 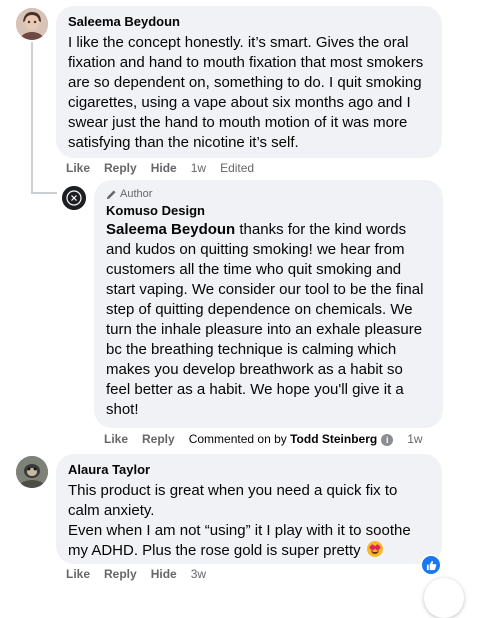 I want to click on thread-branch, so click(x=44, y=193).